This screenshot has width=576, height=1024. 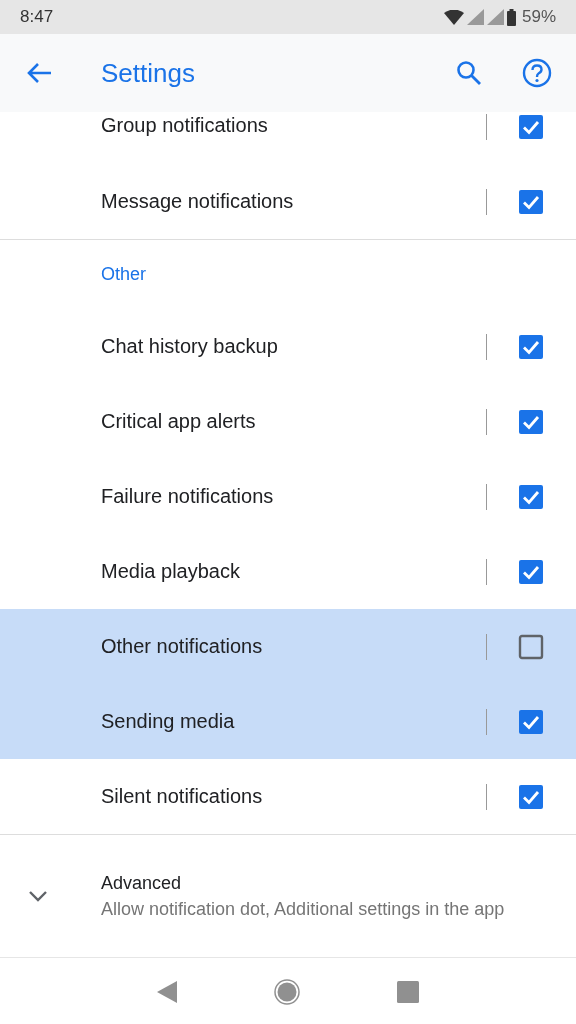 What do you see at coordinates (37, 17) in the screenshot?
I see `status-time: 8:47` at bounding box center [37, 17].